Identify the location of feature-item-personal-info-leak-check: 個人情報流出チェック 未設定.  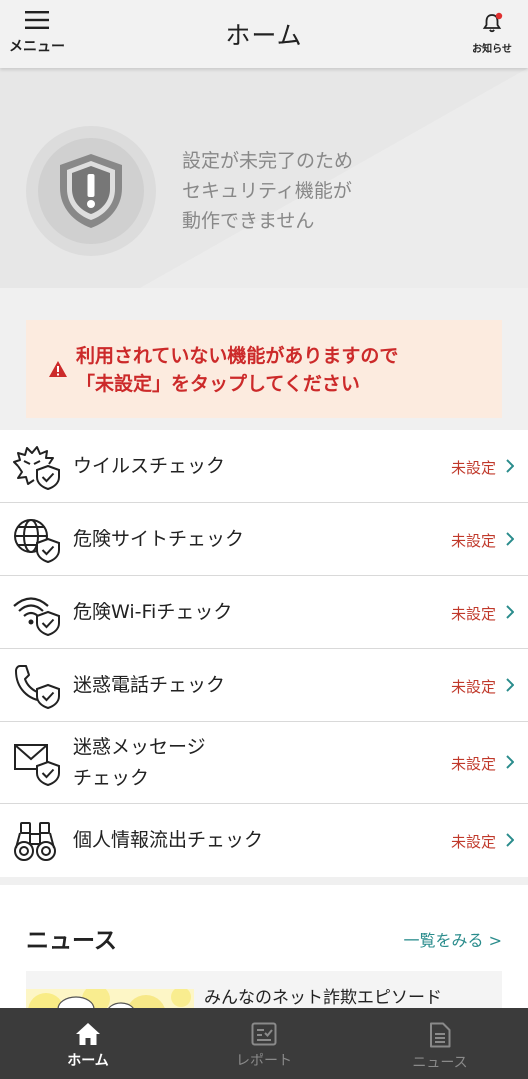
(264, 840).